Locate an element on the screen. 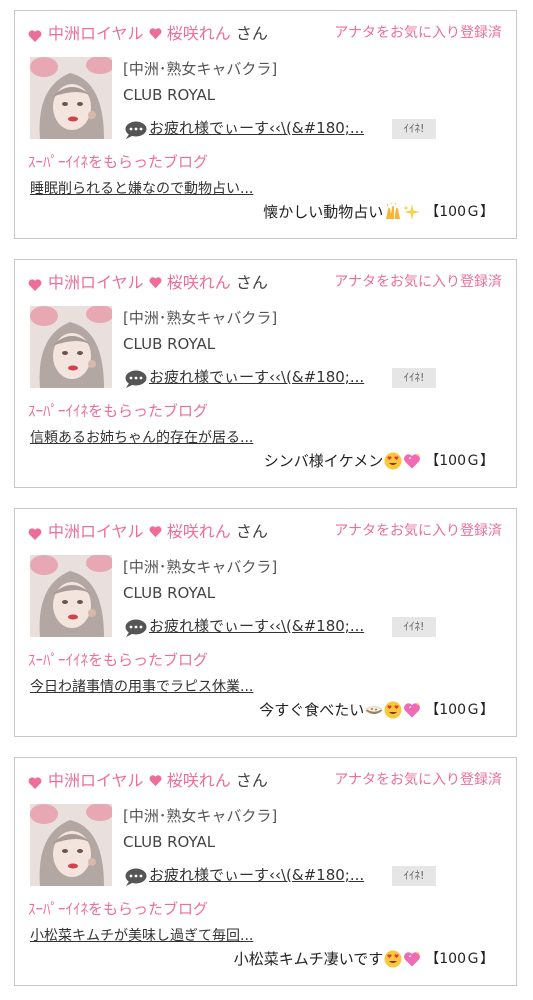  blog-excerpt: シンバ様イケメン 【100Ｇ】 is located at coordinates (379, 461).